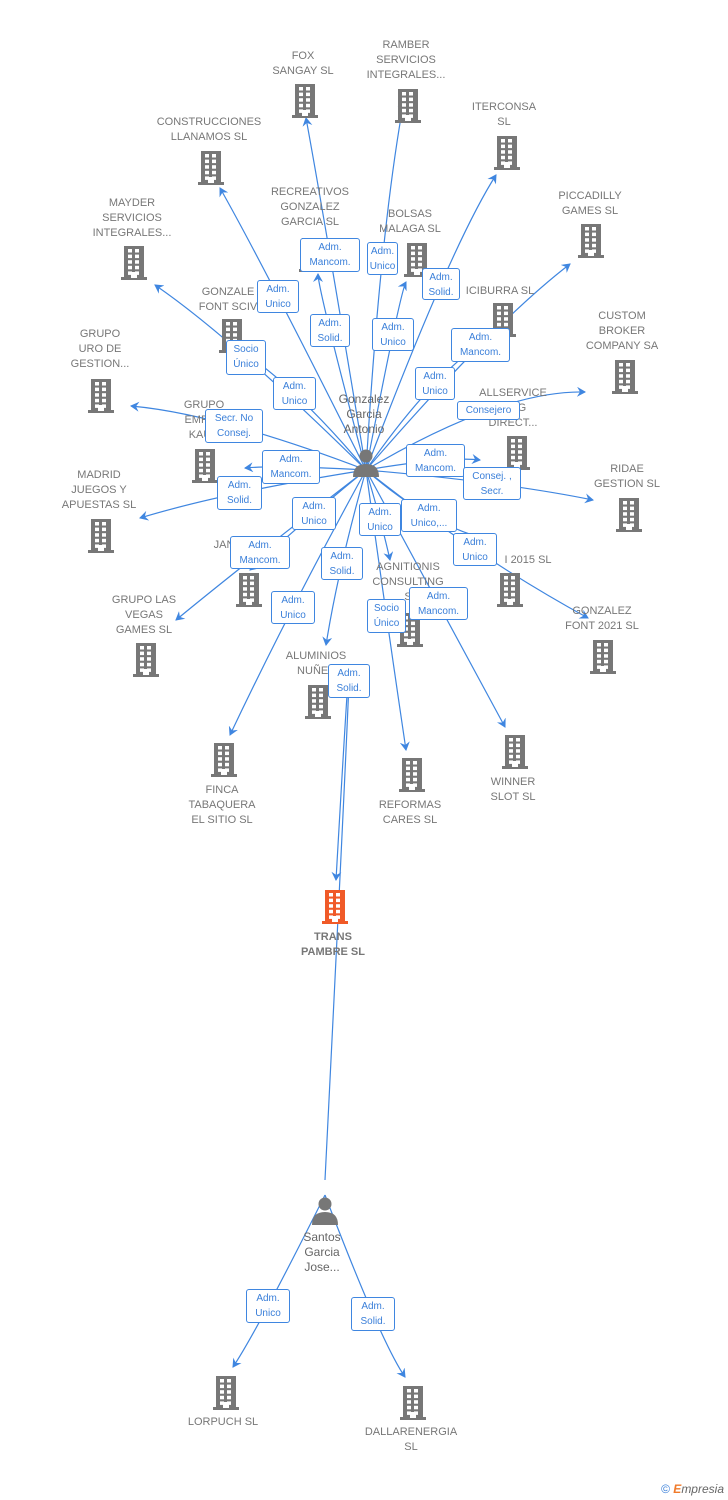 The width and height of the screenshot is (728, 1500). I want to click on person-name: Gonzalez Garcia Antonio, so click(364, 414).